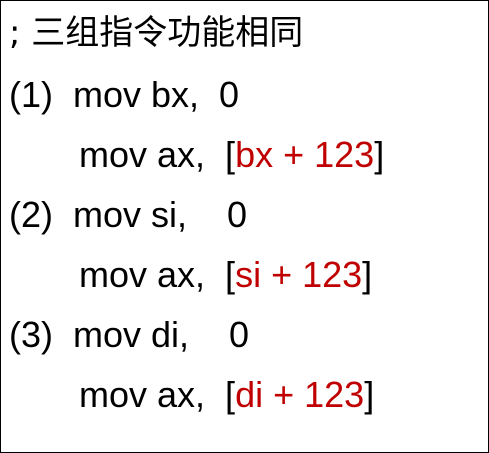 The height and width of the screenshot is (453, 489). I want to click on group-2-first-line: (2) mov si, 0, so click(128, 215).